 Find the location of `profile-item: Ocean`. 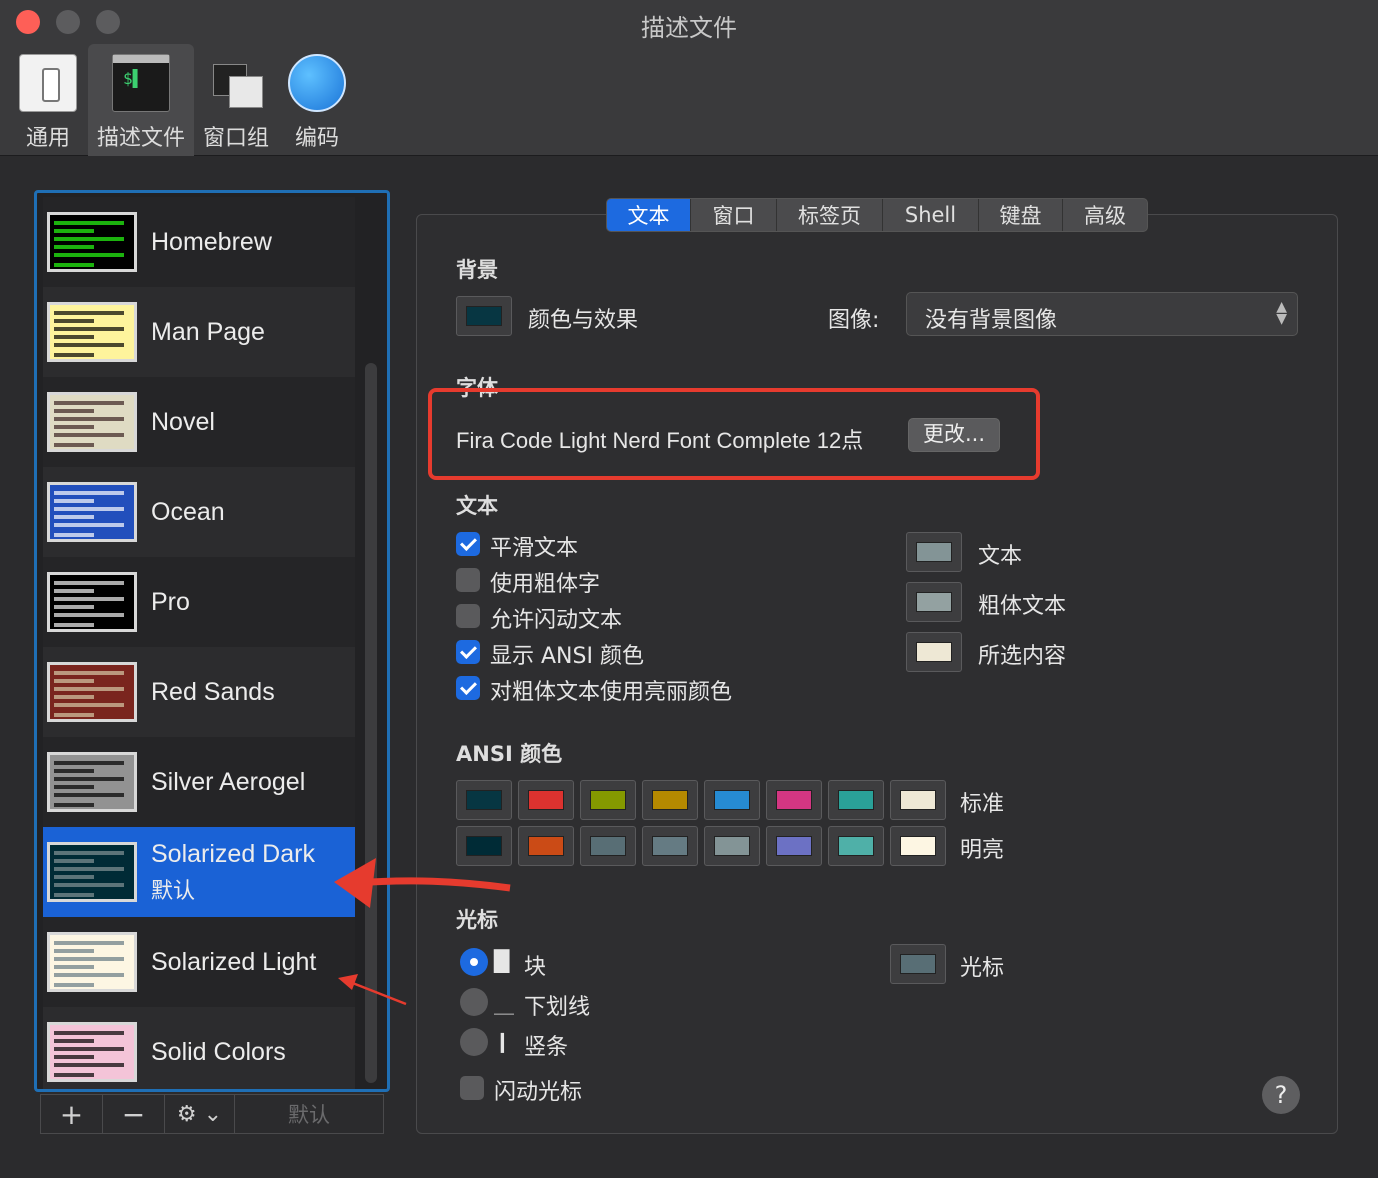

profile-item: Ocean is located at coordinates (199, 512).